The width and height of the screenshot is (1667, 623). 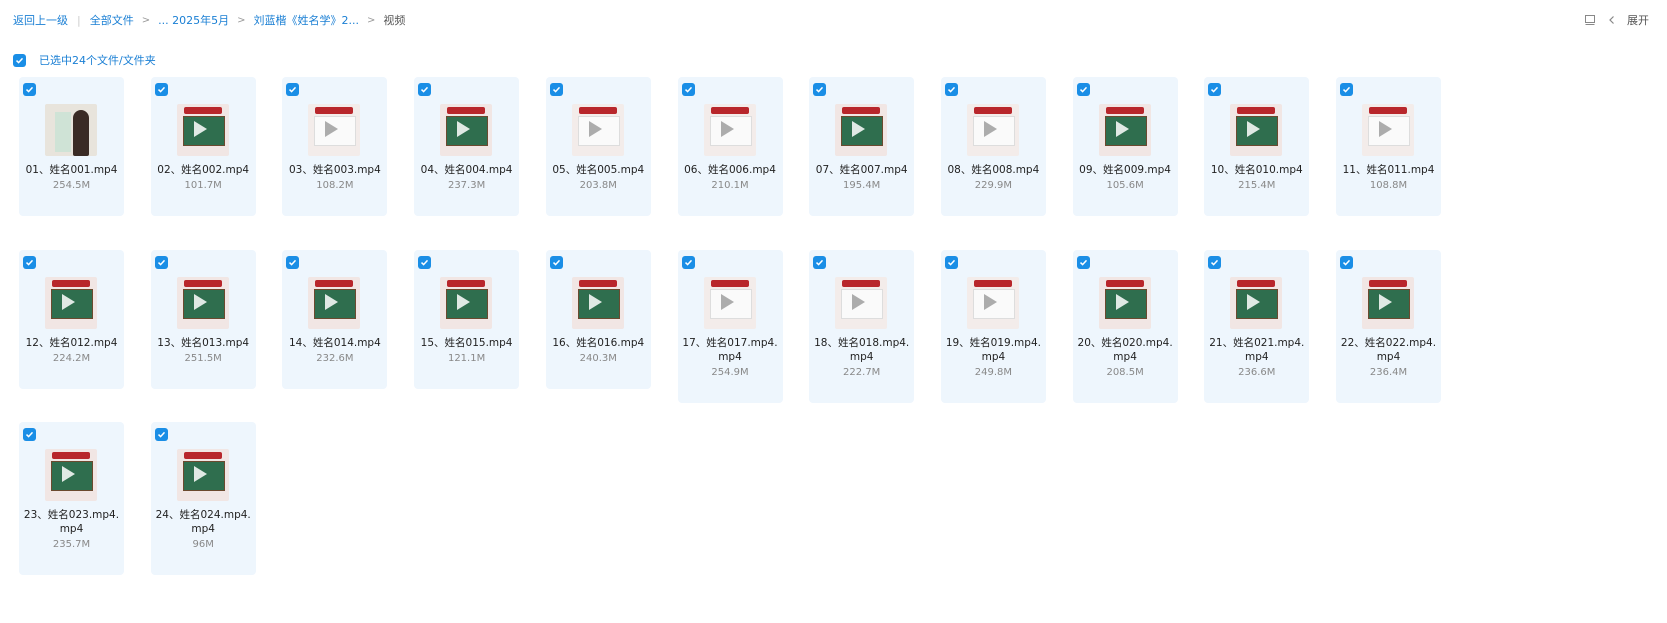 I want to click on breadcrumb-level-1: ... 2025年5月, so click(x=193, y=20).